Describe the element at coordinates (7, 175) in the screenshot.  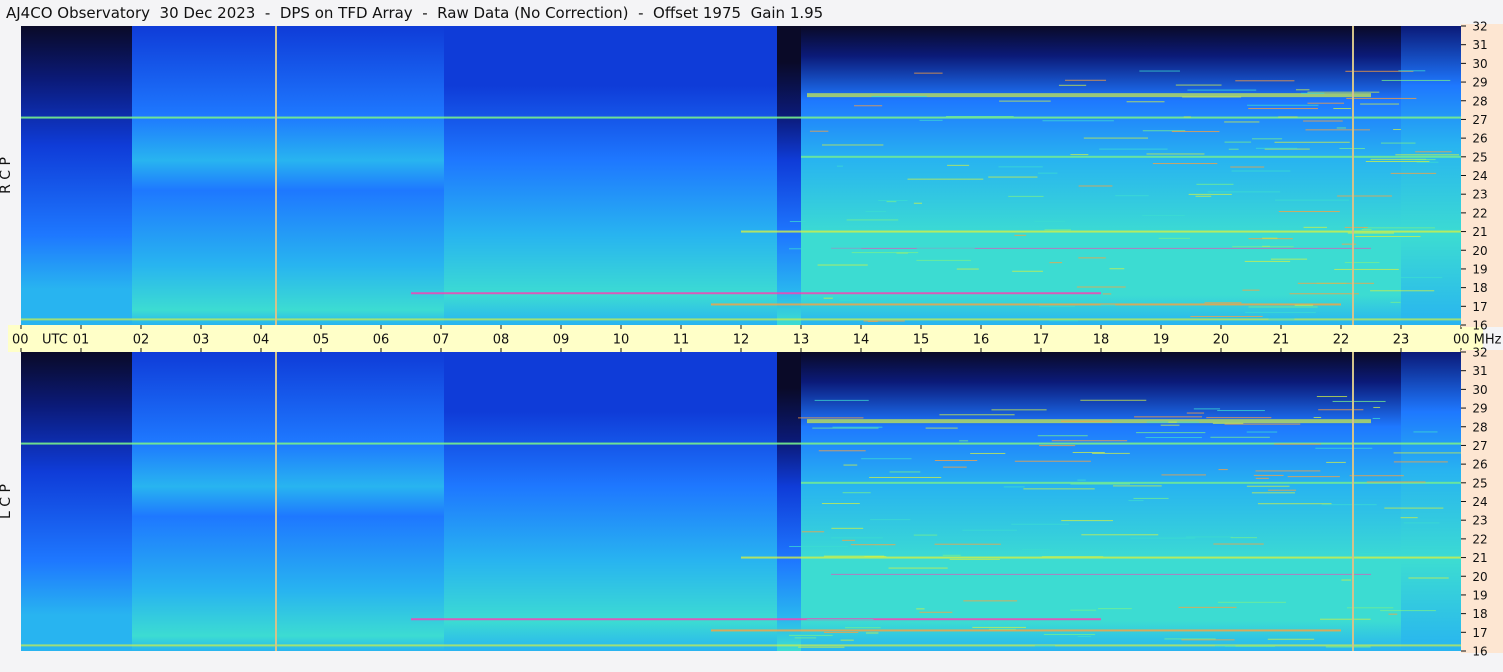
I see `panel-label: R C P` at that location.